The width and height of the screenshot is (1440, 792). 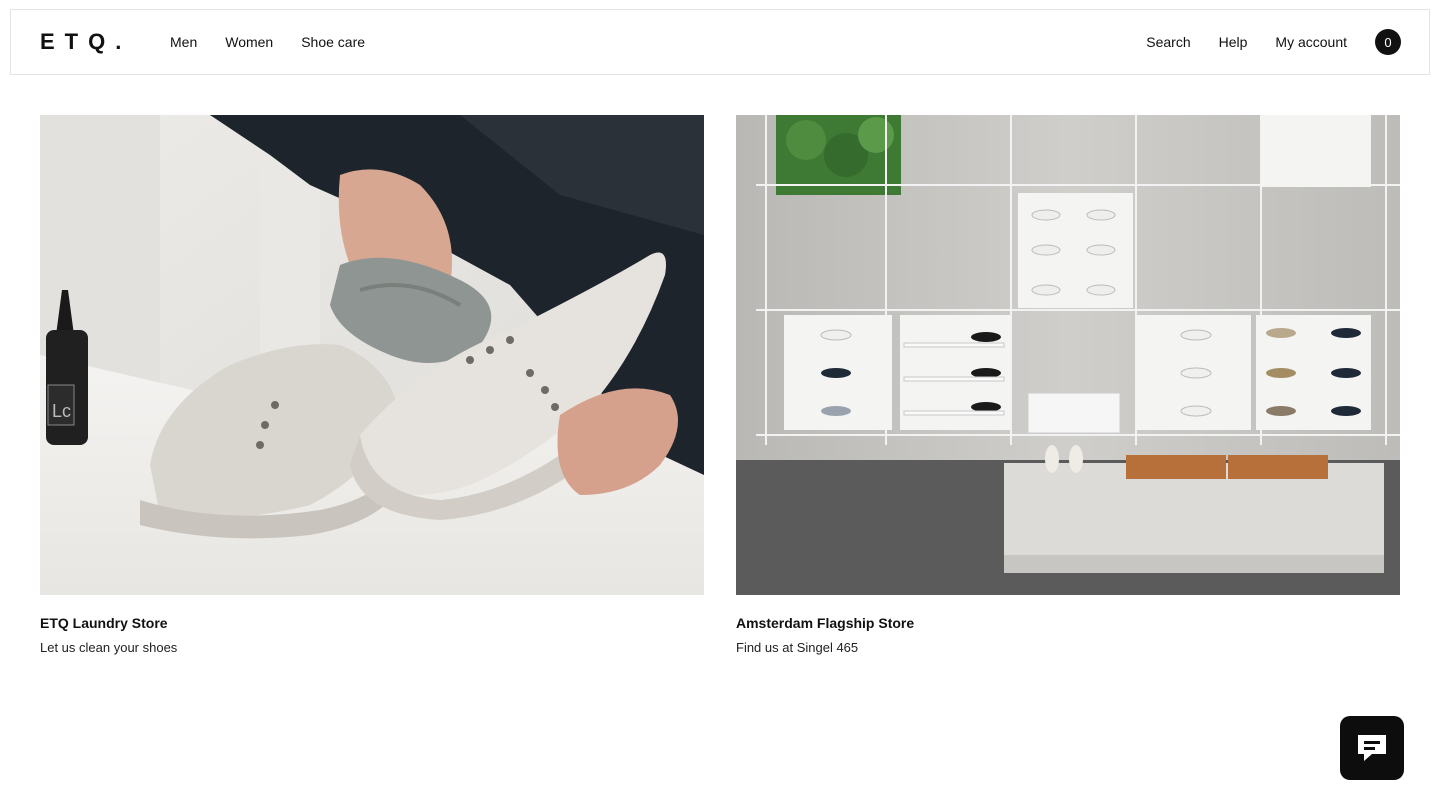 I want to click on cart-count-badge: 0, so click(x=1388, y=42).